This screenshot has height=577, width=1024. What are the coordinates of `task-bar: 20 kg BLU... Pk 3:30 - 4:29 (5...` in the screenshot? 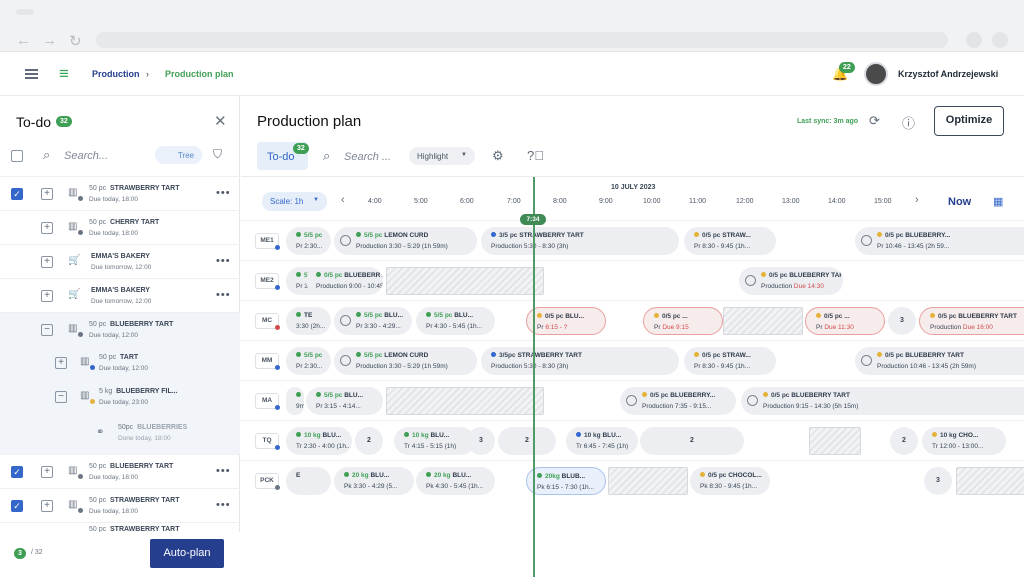 It's located at (374, 481).